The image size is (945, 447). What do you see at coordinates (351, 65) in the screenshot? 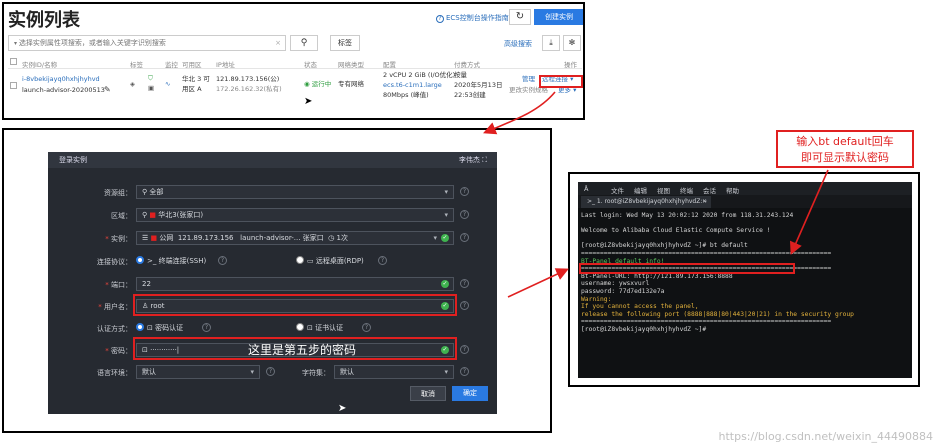
I see `column-header: 网络类型` at bounding box center [351, 65].